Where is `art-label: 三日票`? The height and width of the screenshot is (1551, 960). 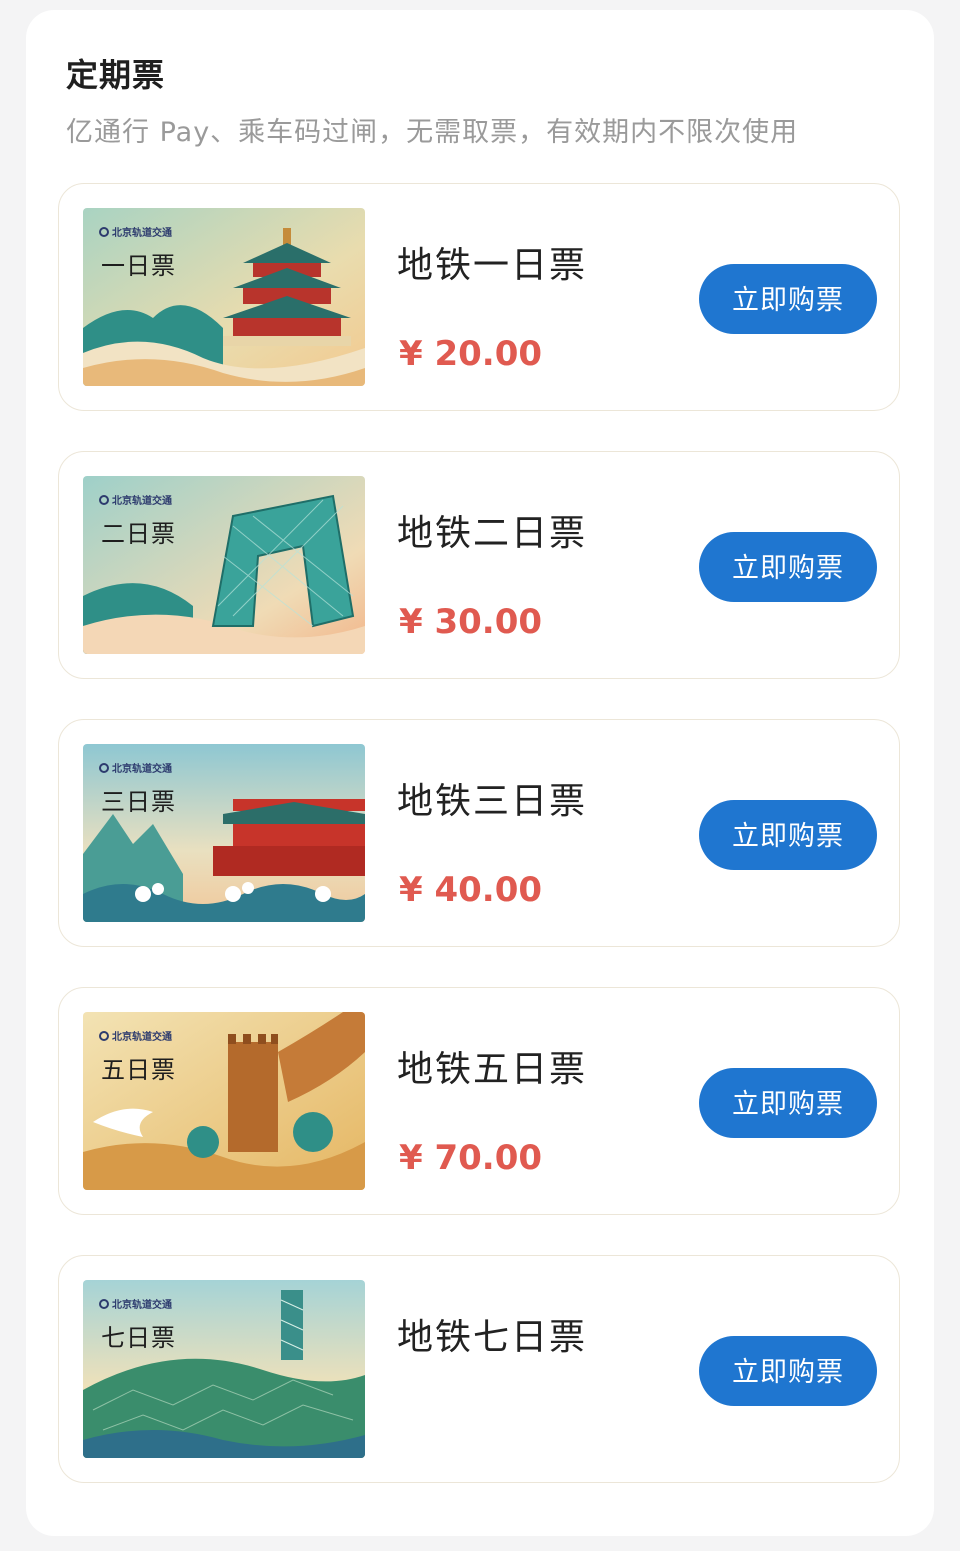
art-label: 三日票 is located at coordinates (138, 802).